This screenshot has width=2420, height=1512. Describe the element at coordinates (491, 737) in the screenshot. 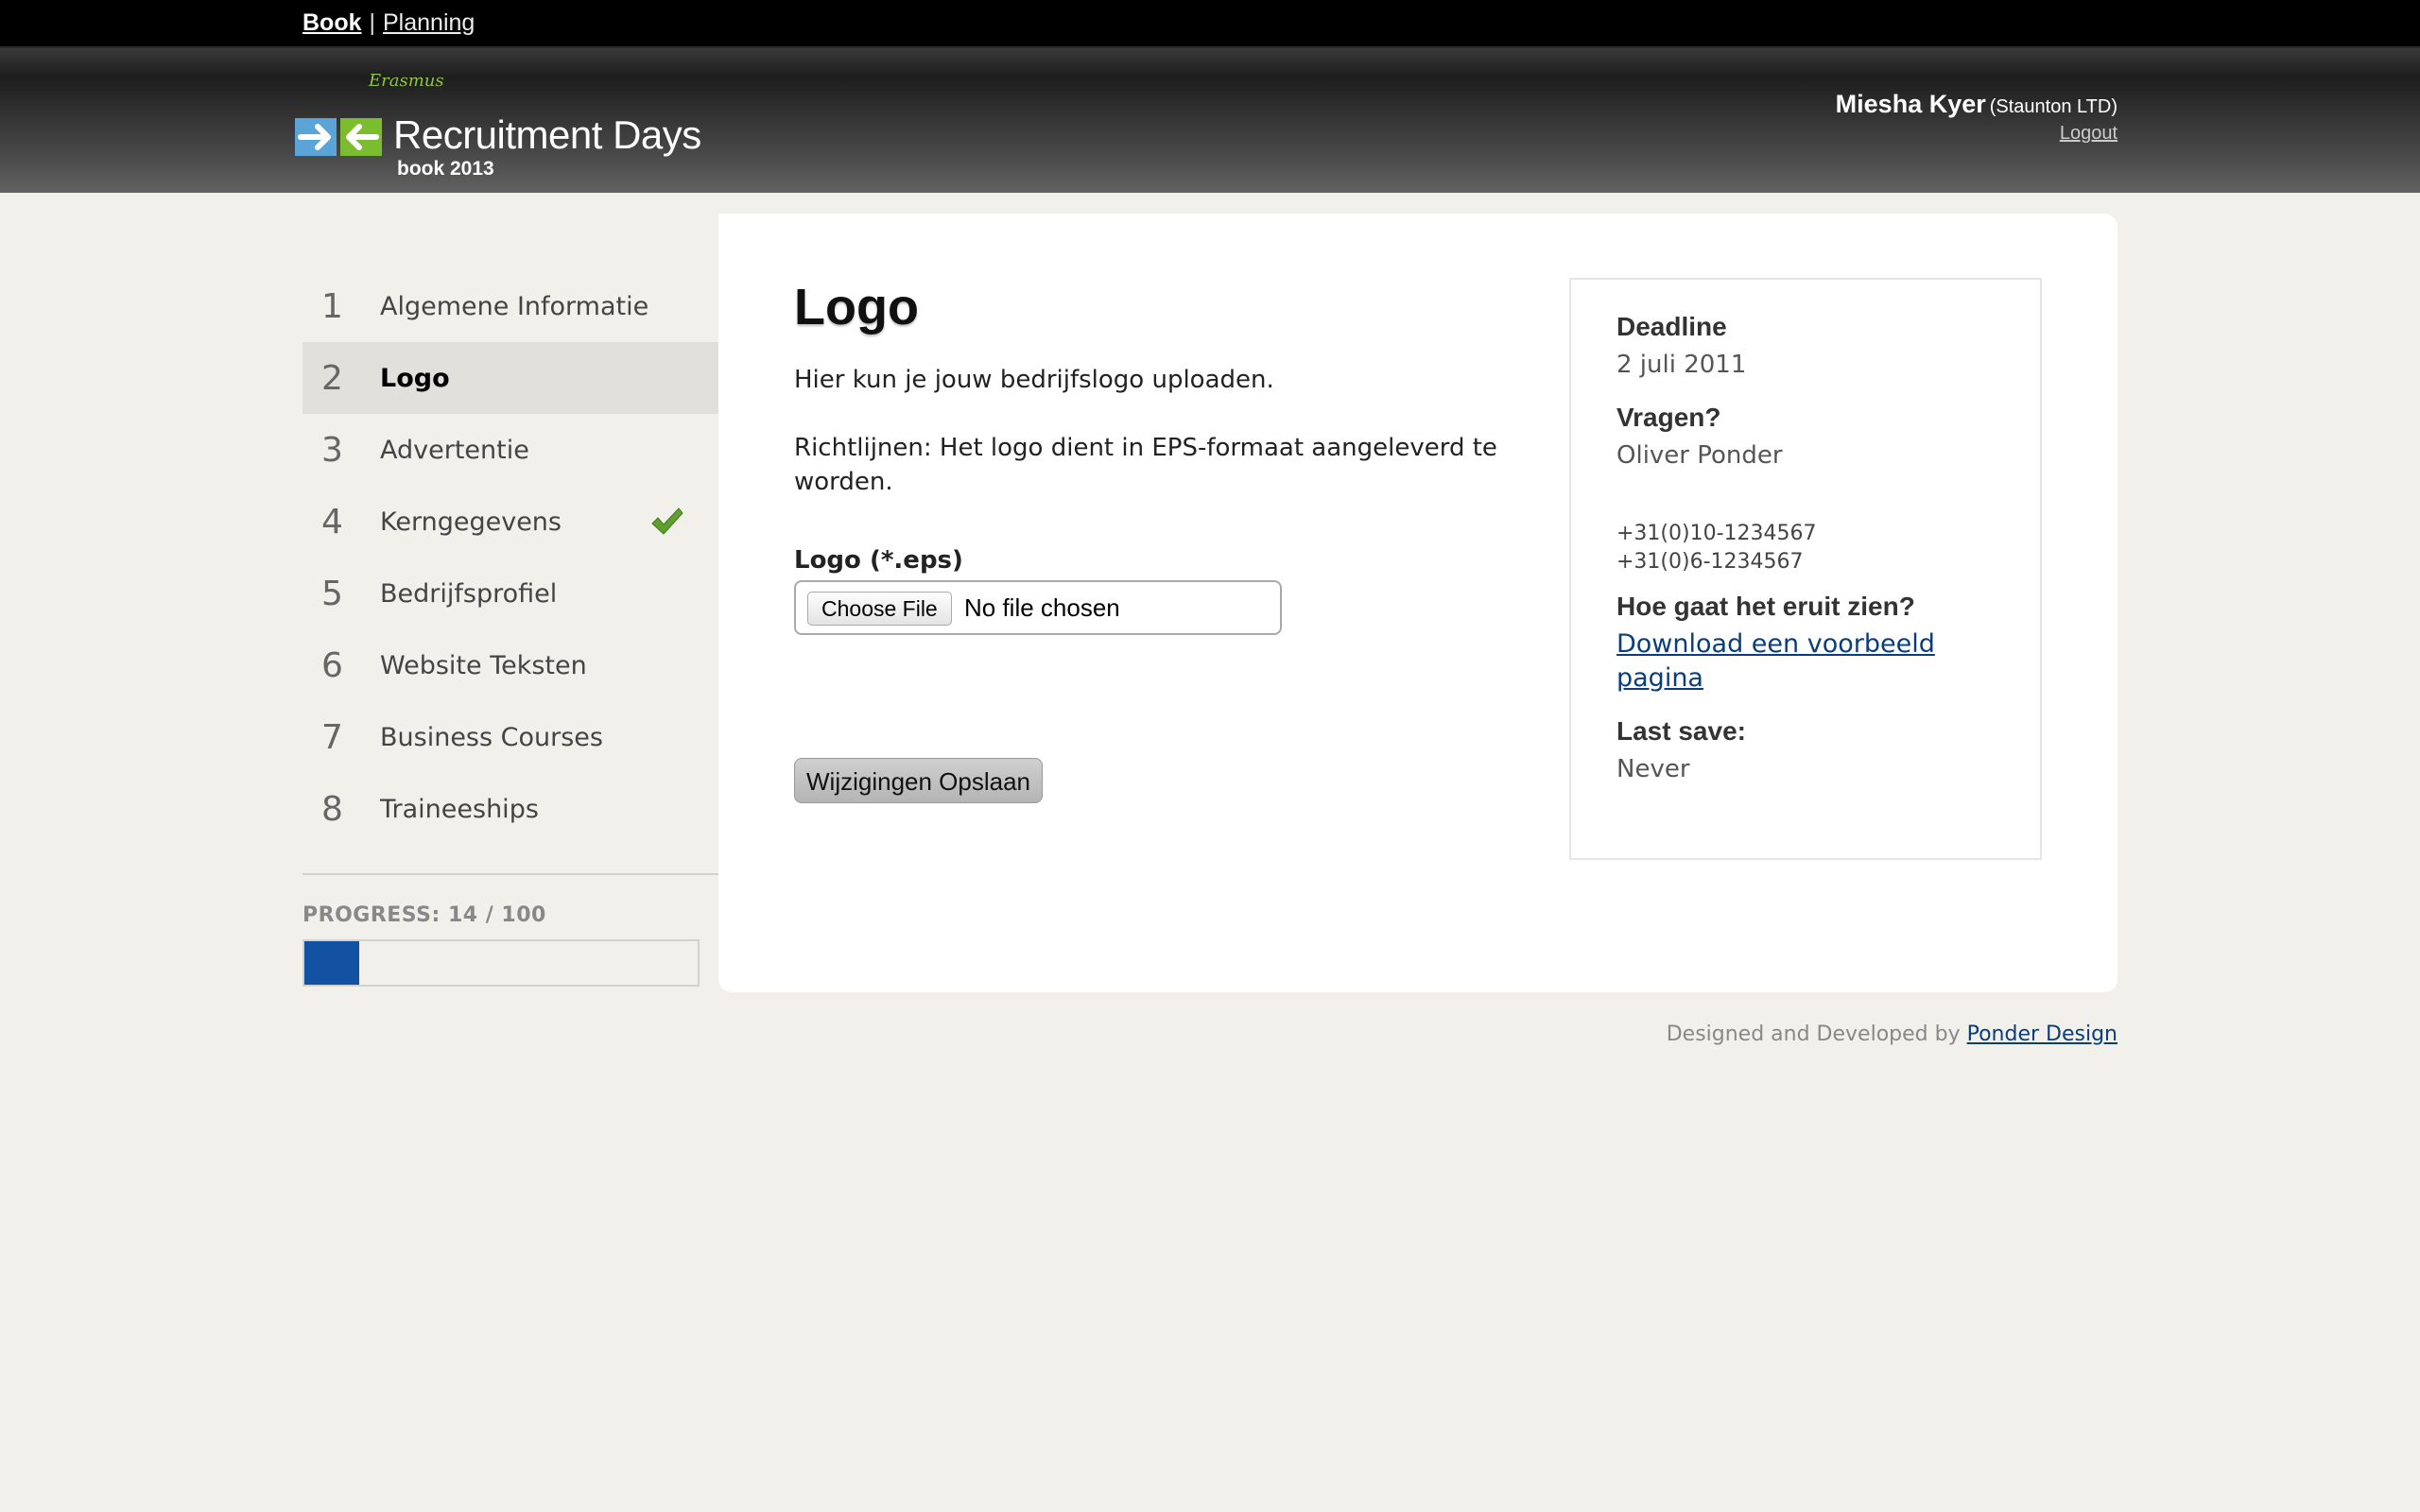

I see `step-label: Business Courses` at that location.